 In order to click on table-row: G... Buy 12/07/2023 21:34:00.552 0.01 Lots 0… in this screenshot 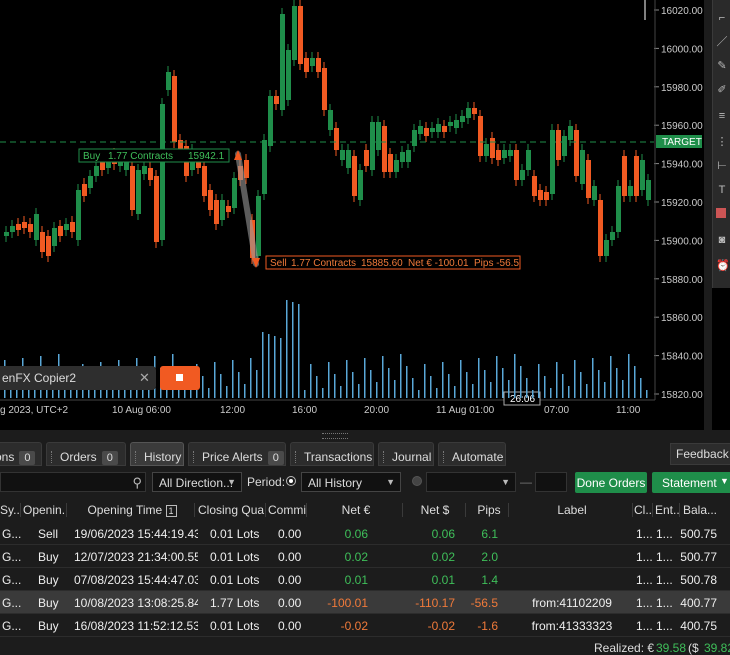, I will do `click(365, 556)`.